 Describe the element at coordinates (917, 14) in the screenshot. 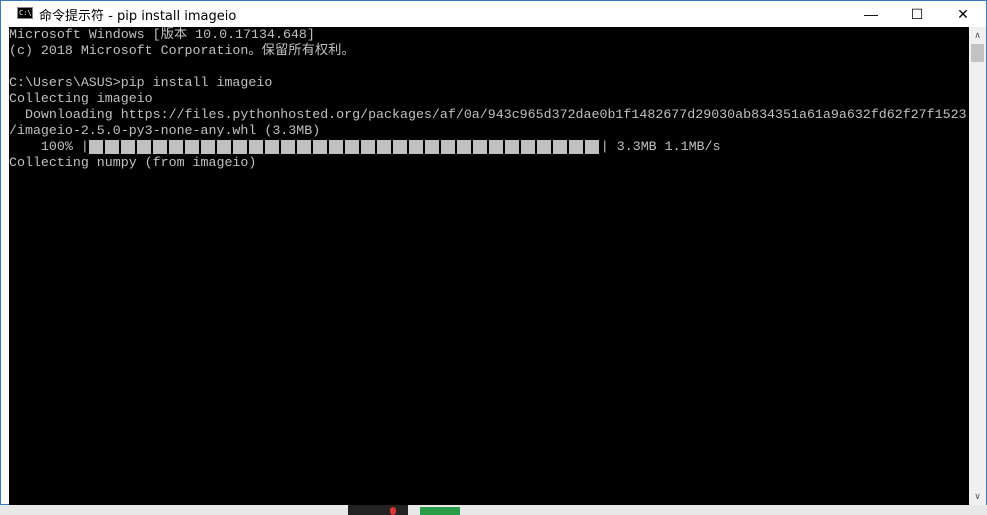

I see `maximize-button: ☐` at that location.